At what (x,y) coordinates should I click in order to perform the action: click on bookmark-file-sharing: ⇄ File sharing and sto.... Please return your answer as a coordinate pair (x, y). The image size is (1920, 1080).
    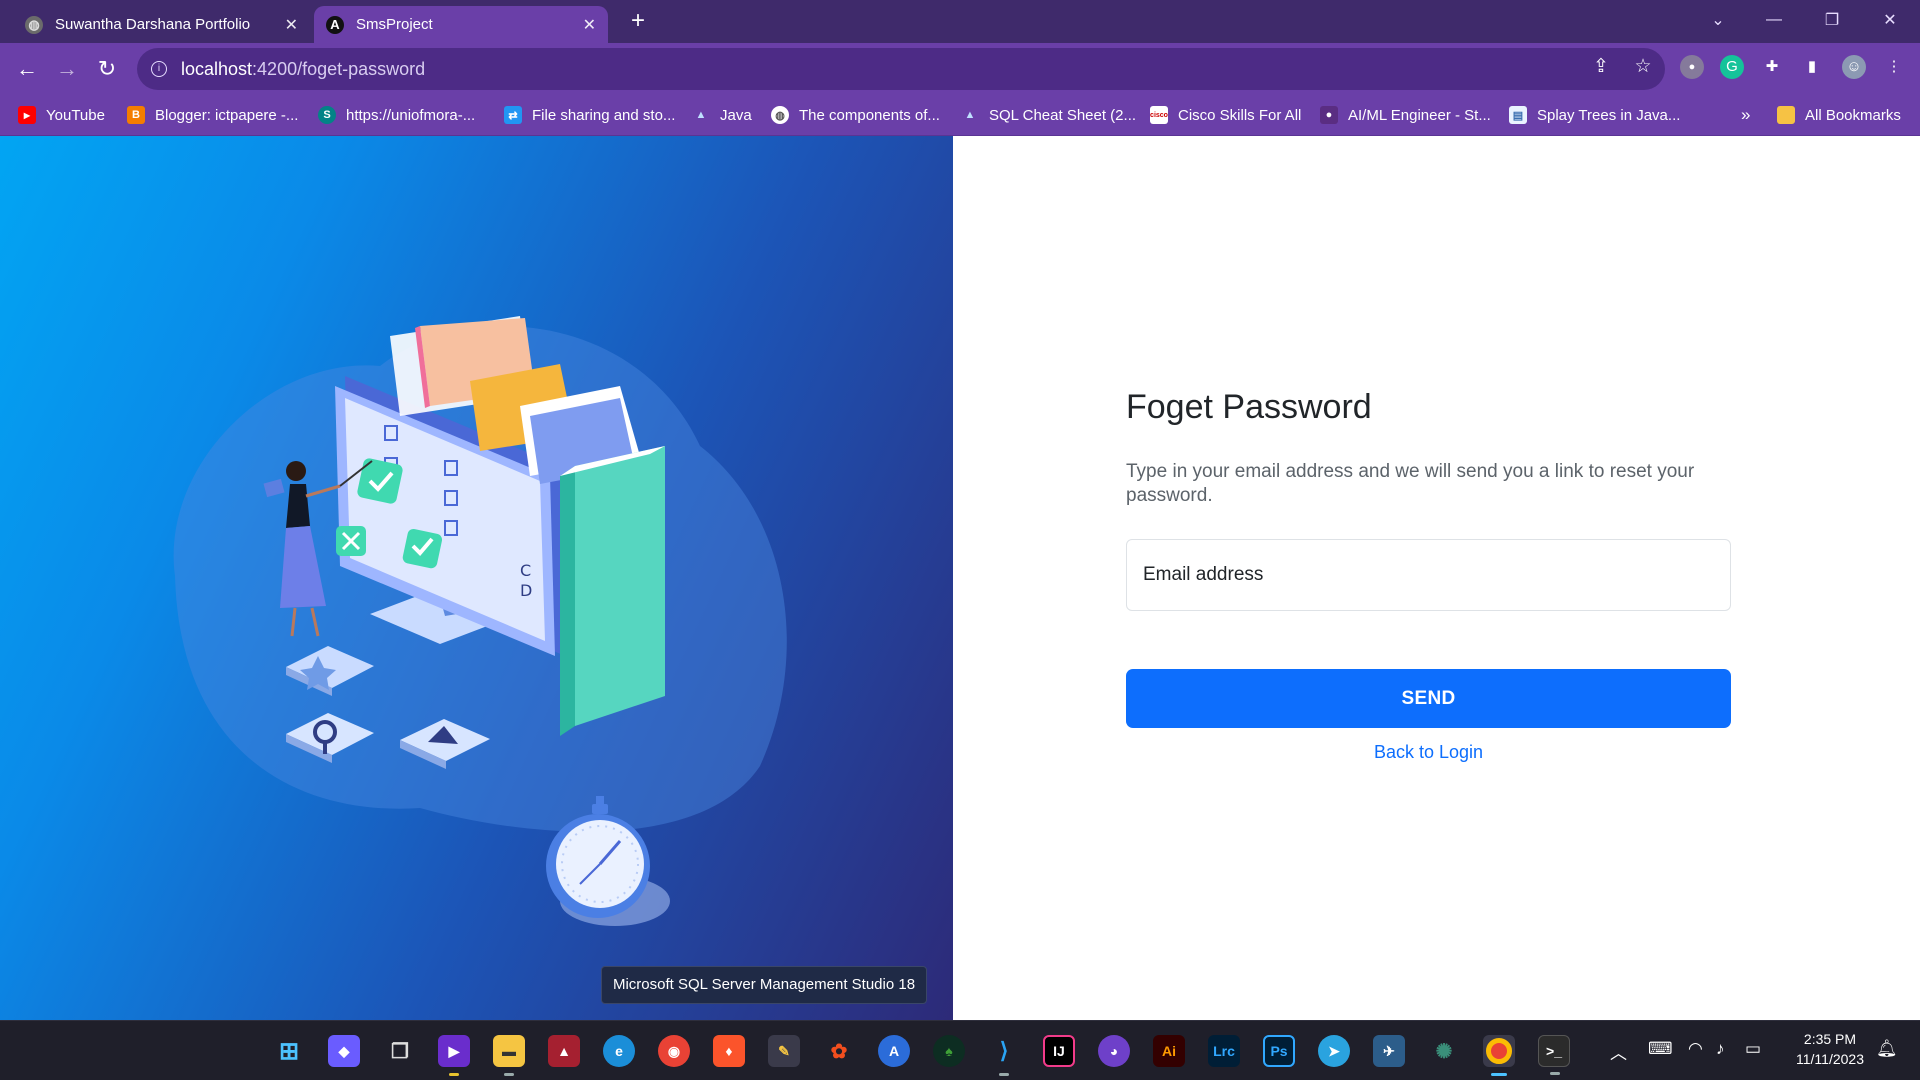
    Looking at the image, I should click on (589, 115).